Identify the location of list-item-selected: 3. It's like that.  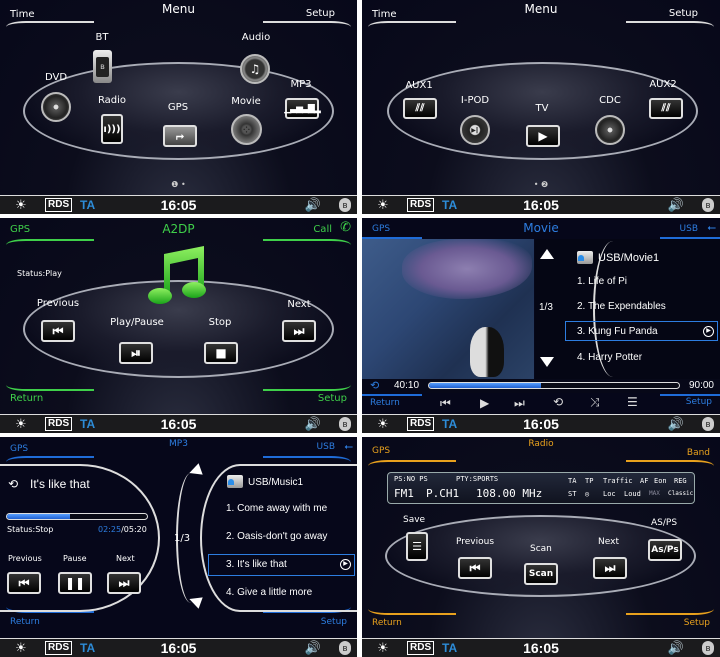
(256, 564).